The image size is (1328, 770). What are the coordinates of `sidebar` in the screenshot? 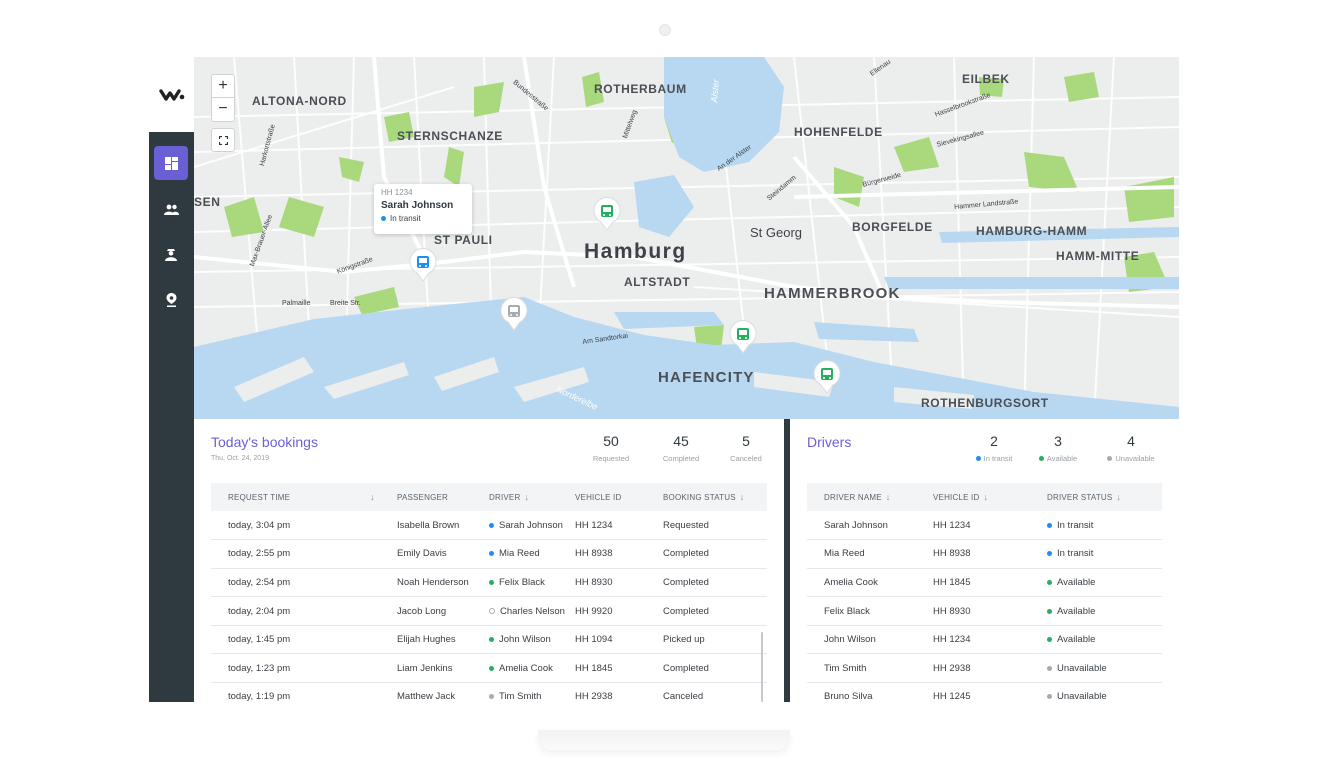 It's located at (171, 379).